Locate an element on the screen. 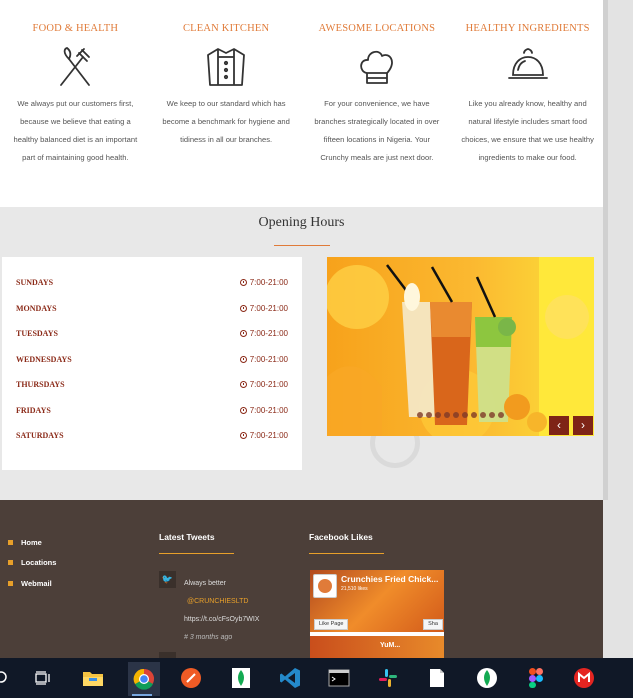  facebook-likes-heading: Facebook Likes is located at coordinates (341, 537).